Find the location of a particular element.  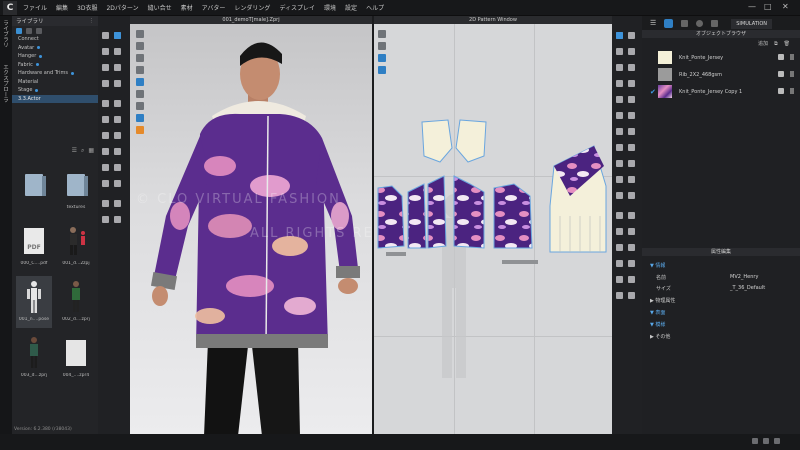

menu-sewing: 縫い合せ is located at coordinates (160, 7).